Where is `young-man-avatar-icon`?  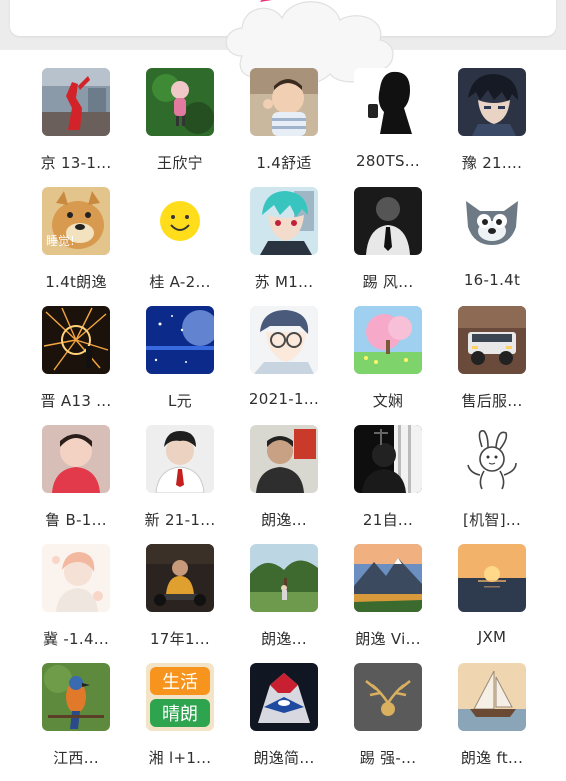
young-man-avatar-icon is located at coordinates (180, 459).